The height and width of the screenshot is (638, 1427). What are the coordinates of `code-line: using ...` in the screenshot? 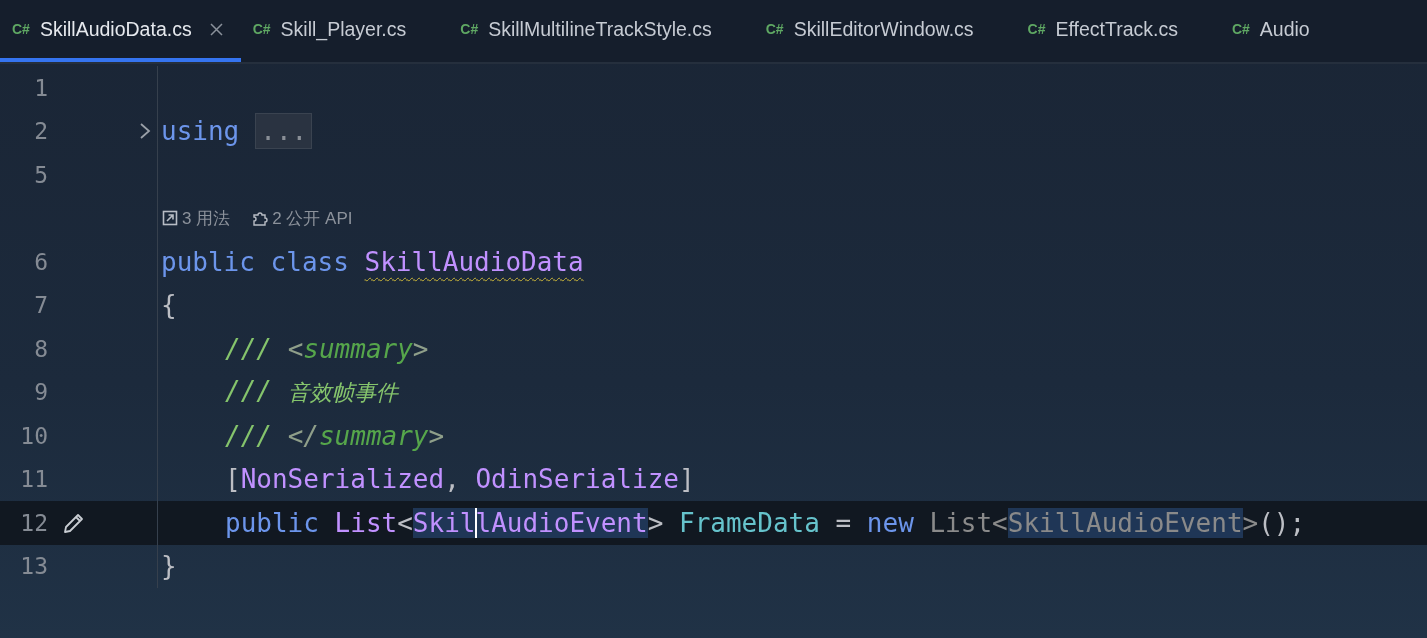 It's located at (235, 131).